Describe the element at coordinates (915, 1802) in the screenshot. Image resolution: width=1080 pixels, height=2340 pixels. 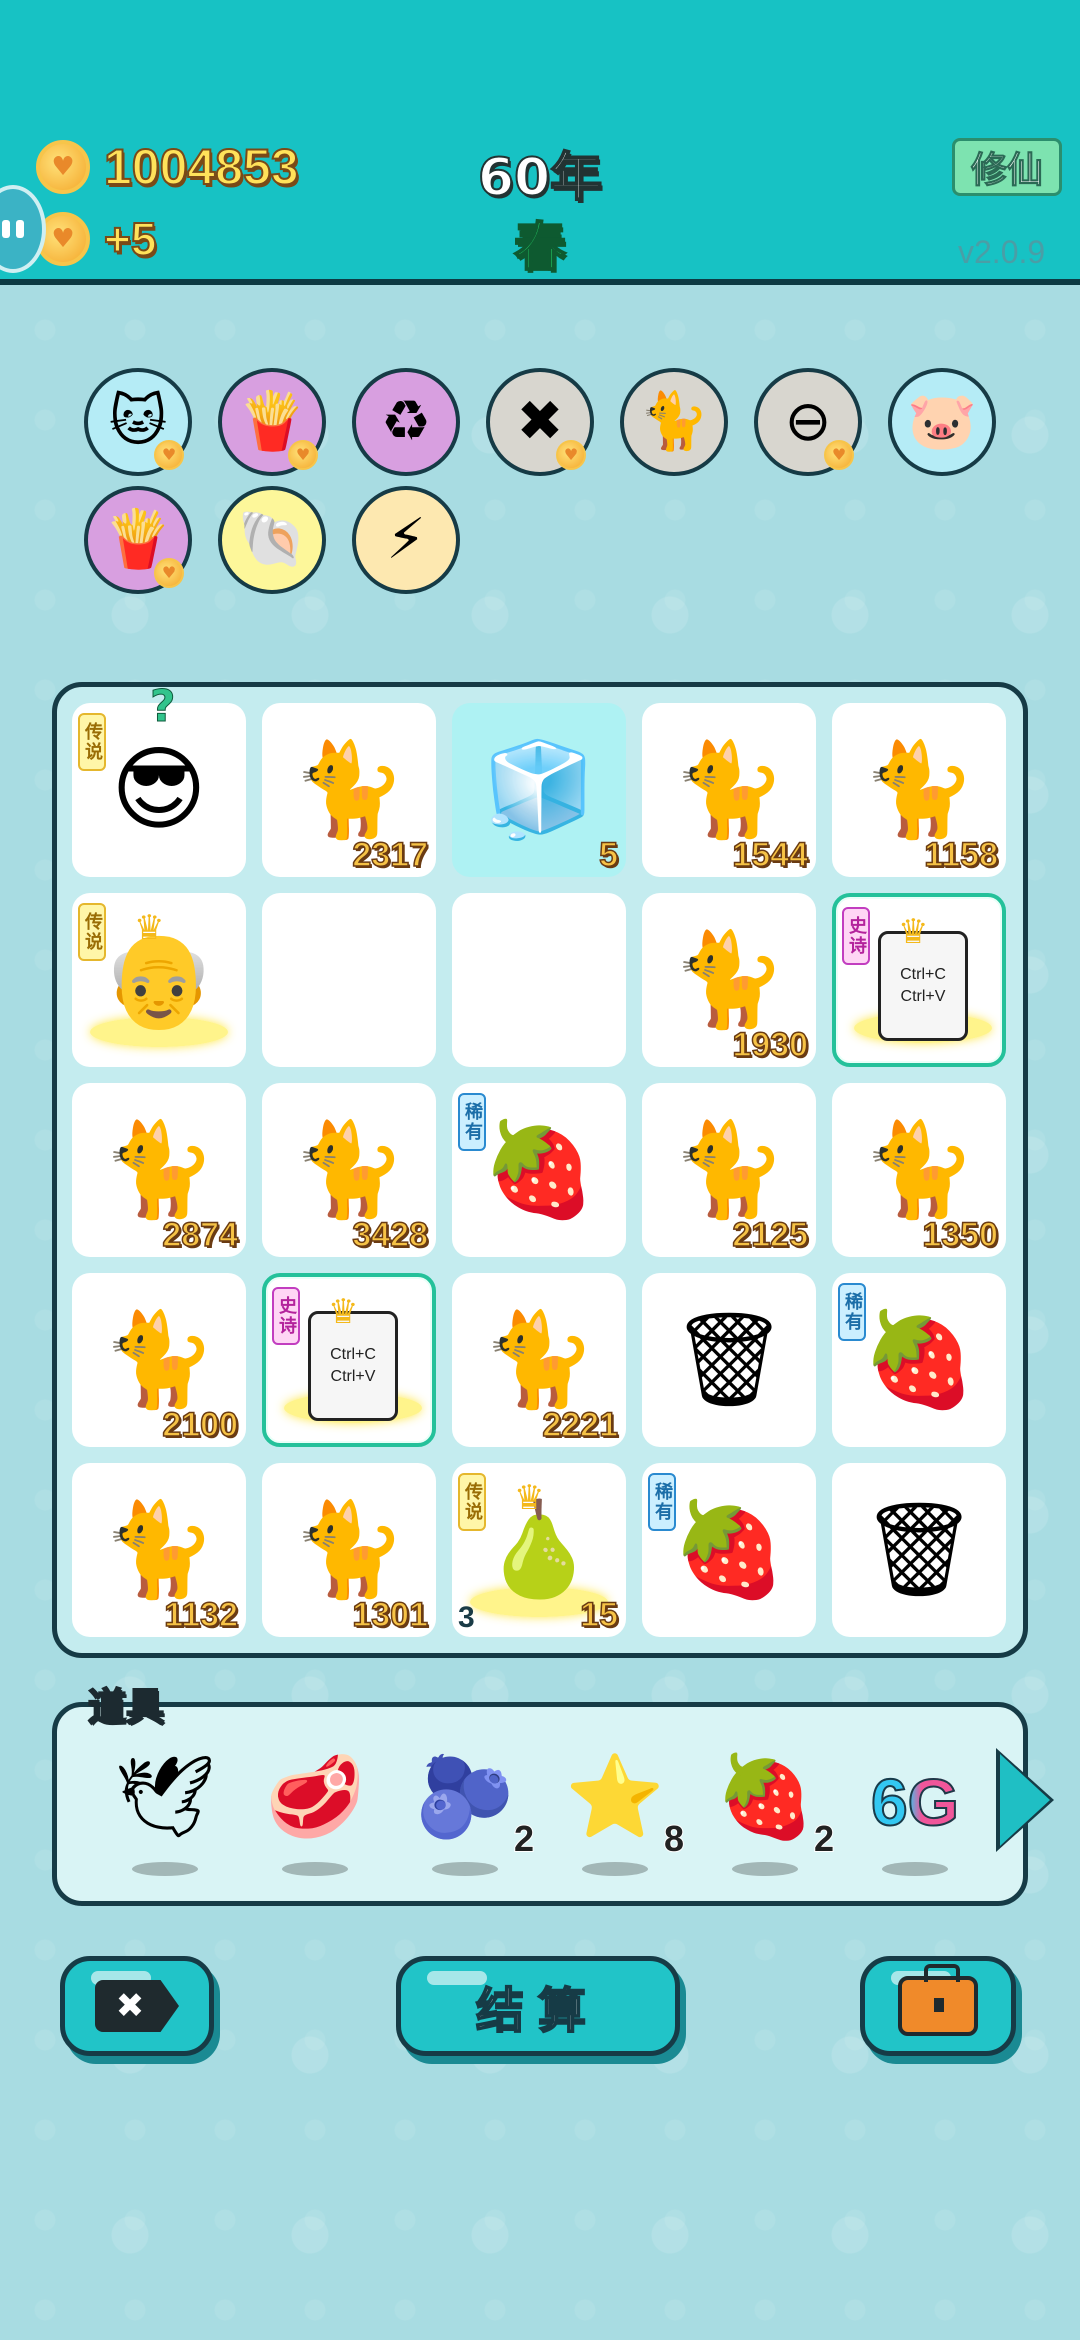
I see `item-6g-label: 6G` at that location.